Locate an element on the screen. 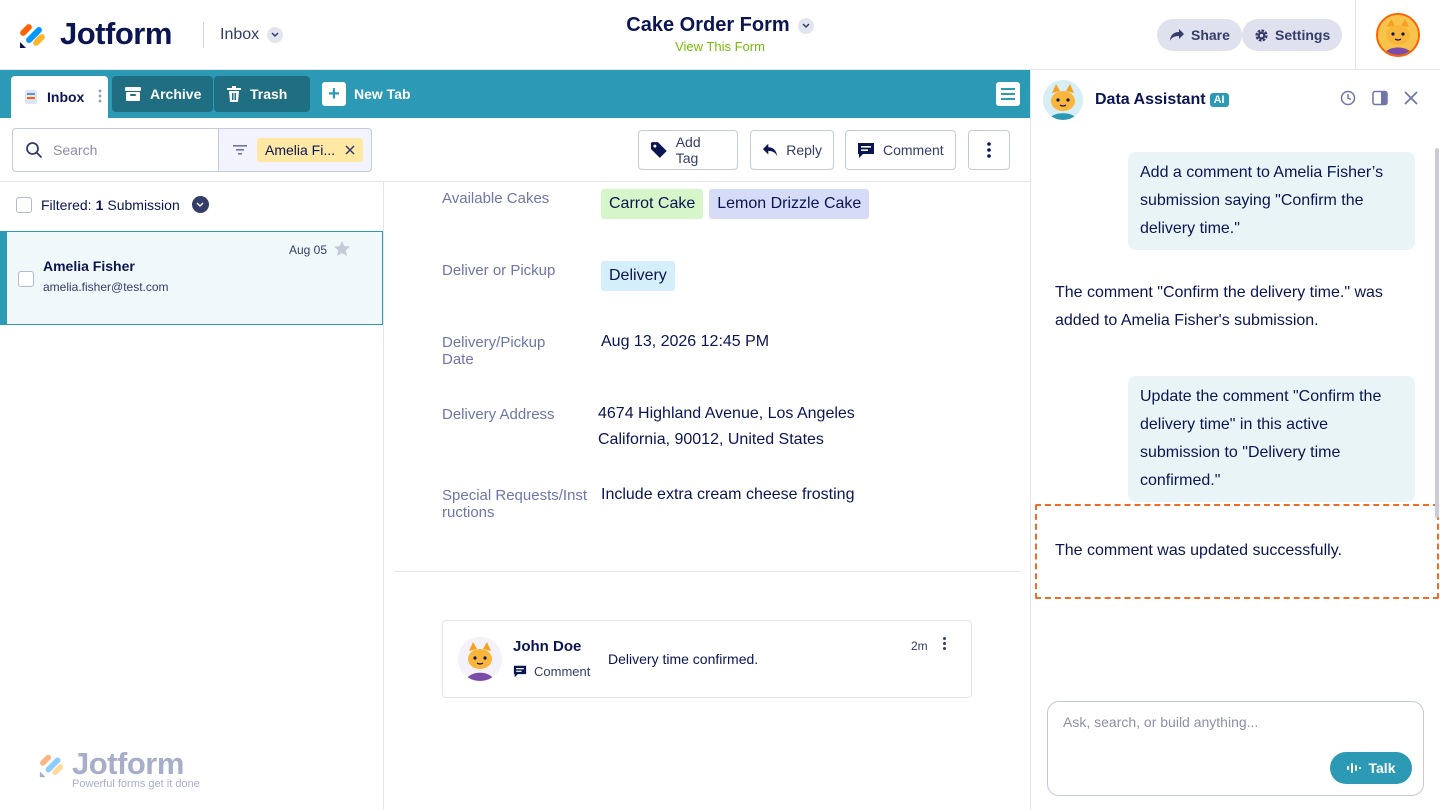 The width and height of the screenshot is (1440, 810). tab-trash-label: Trash is located at coordinates (269, 94).